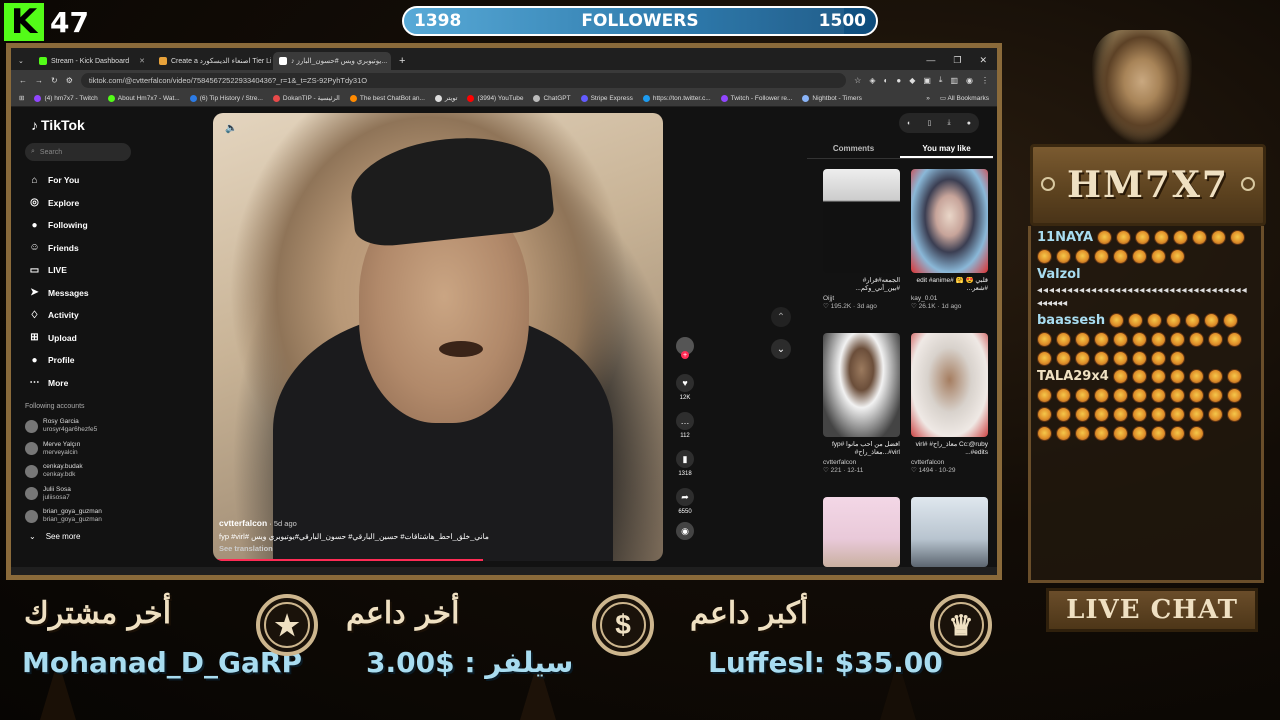 This screenshot has height=720, width=1280. What do you see at coordinates (348, 560) in the screenshot?
I see `video-progress-bar` at bounding box center [348, 560].